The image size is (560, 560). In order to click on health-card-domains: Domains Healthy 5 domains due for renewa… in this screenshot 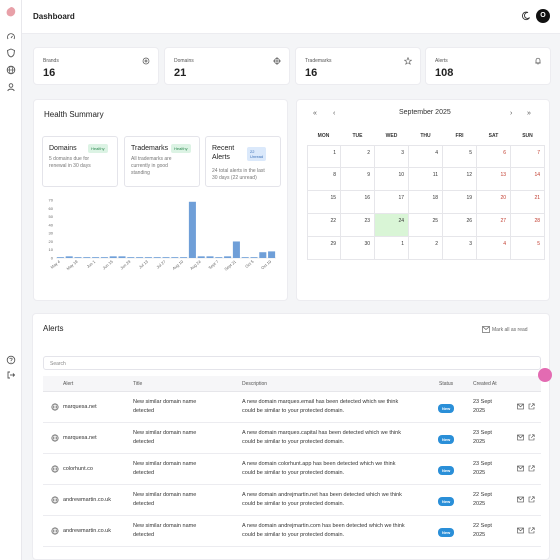, I will do `click(80, 161)`.